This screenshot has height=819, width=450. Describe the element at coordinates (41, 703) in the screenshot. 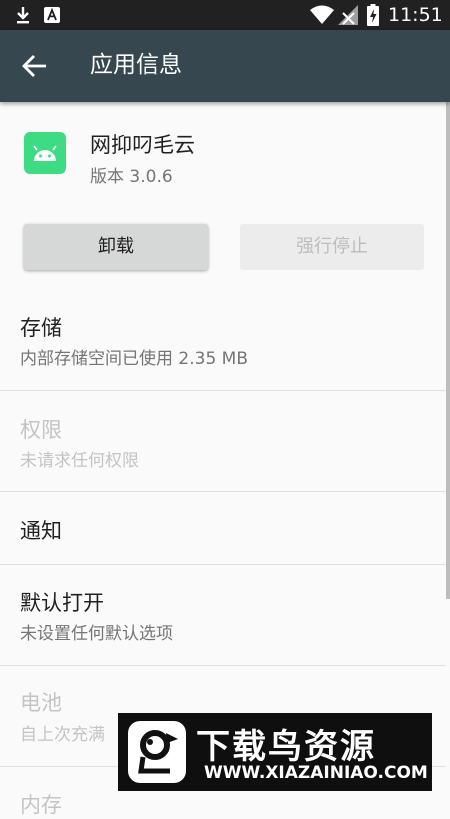

I see `settings-item-title: 电池` at that location.